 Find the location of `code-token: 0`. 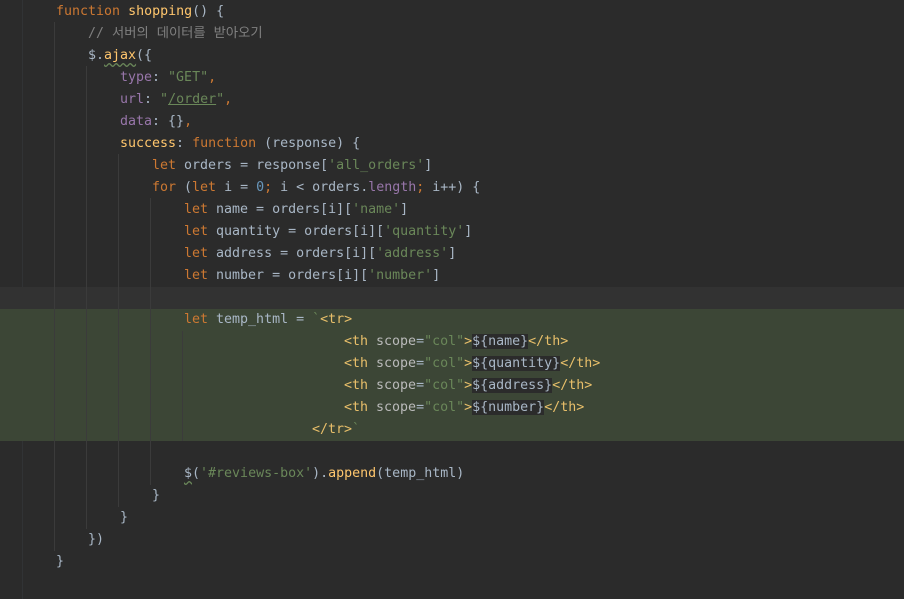

code-token: 0 is located at coordinates (260, 187).